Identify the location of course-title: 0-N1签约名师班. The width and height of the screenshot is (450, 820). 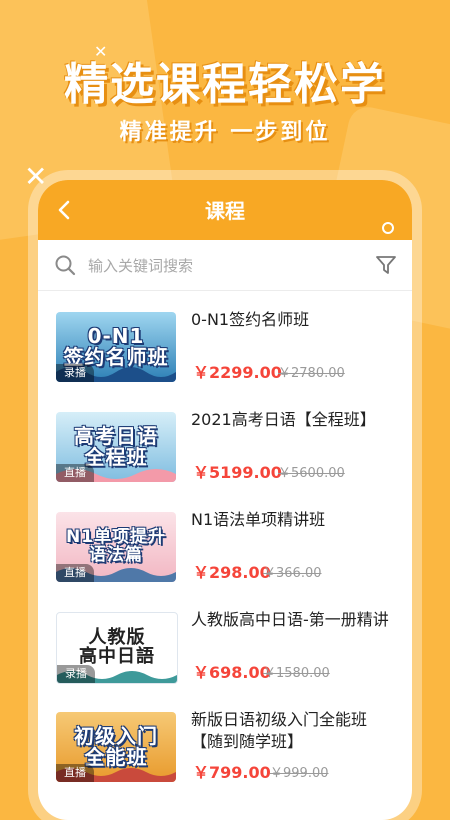
(293, 320).